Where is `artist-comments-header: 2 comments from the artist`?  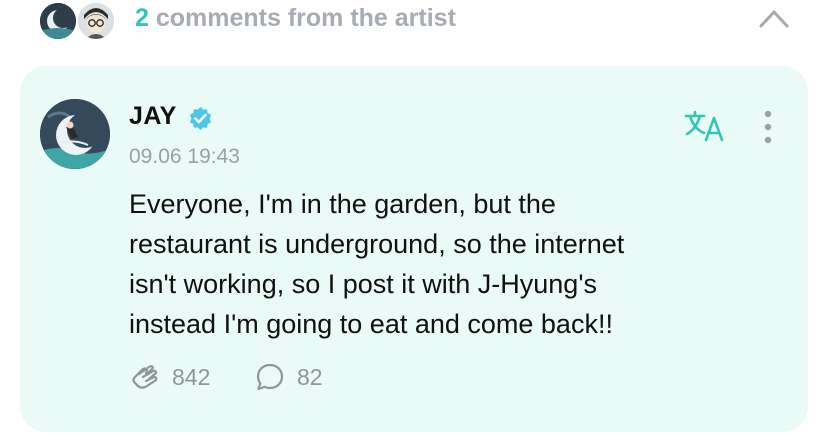 artist-comments-header: 2 comments from the artist is located at coordinates (414, 21).